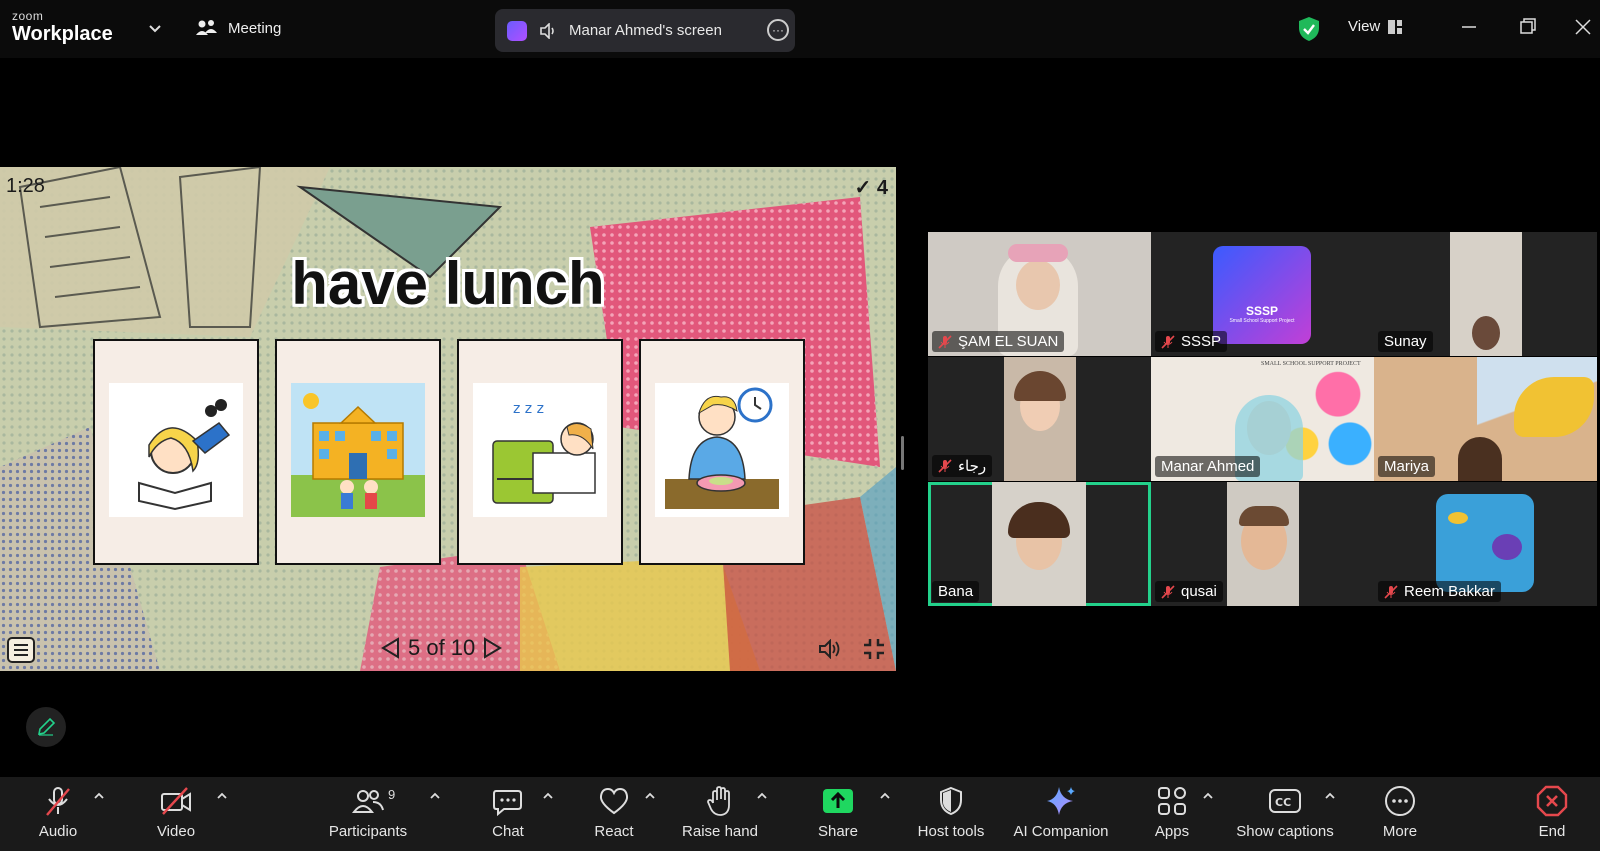 Image resolution: width=1600 pixels, height=851 pixels. I want to click on slide-pager: 5 of 10, so click(441, 648).